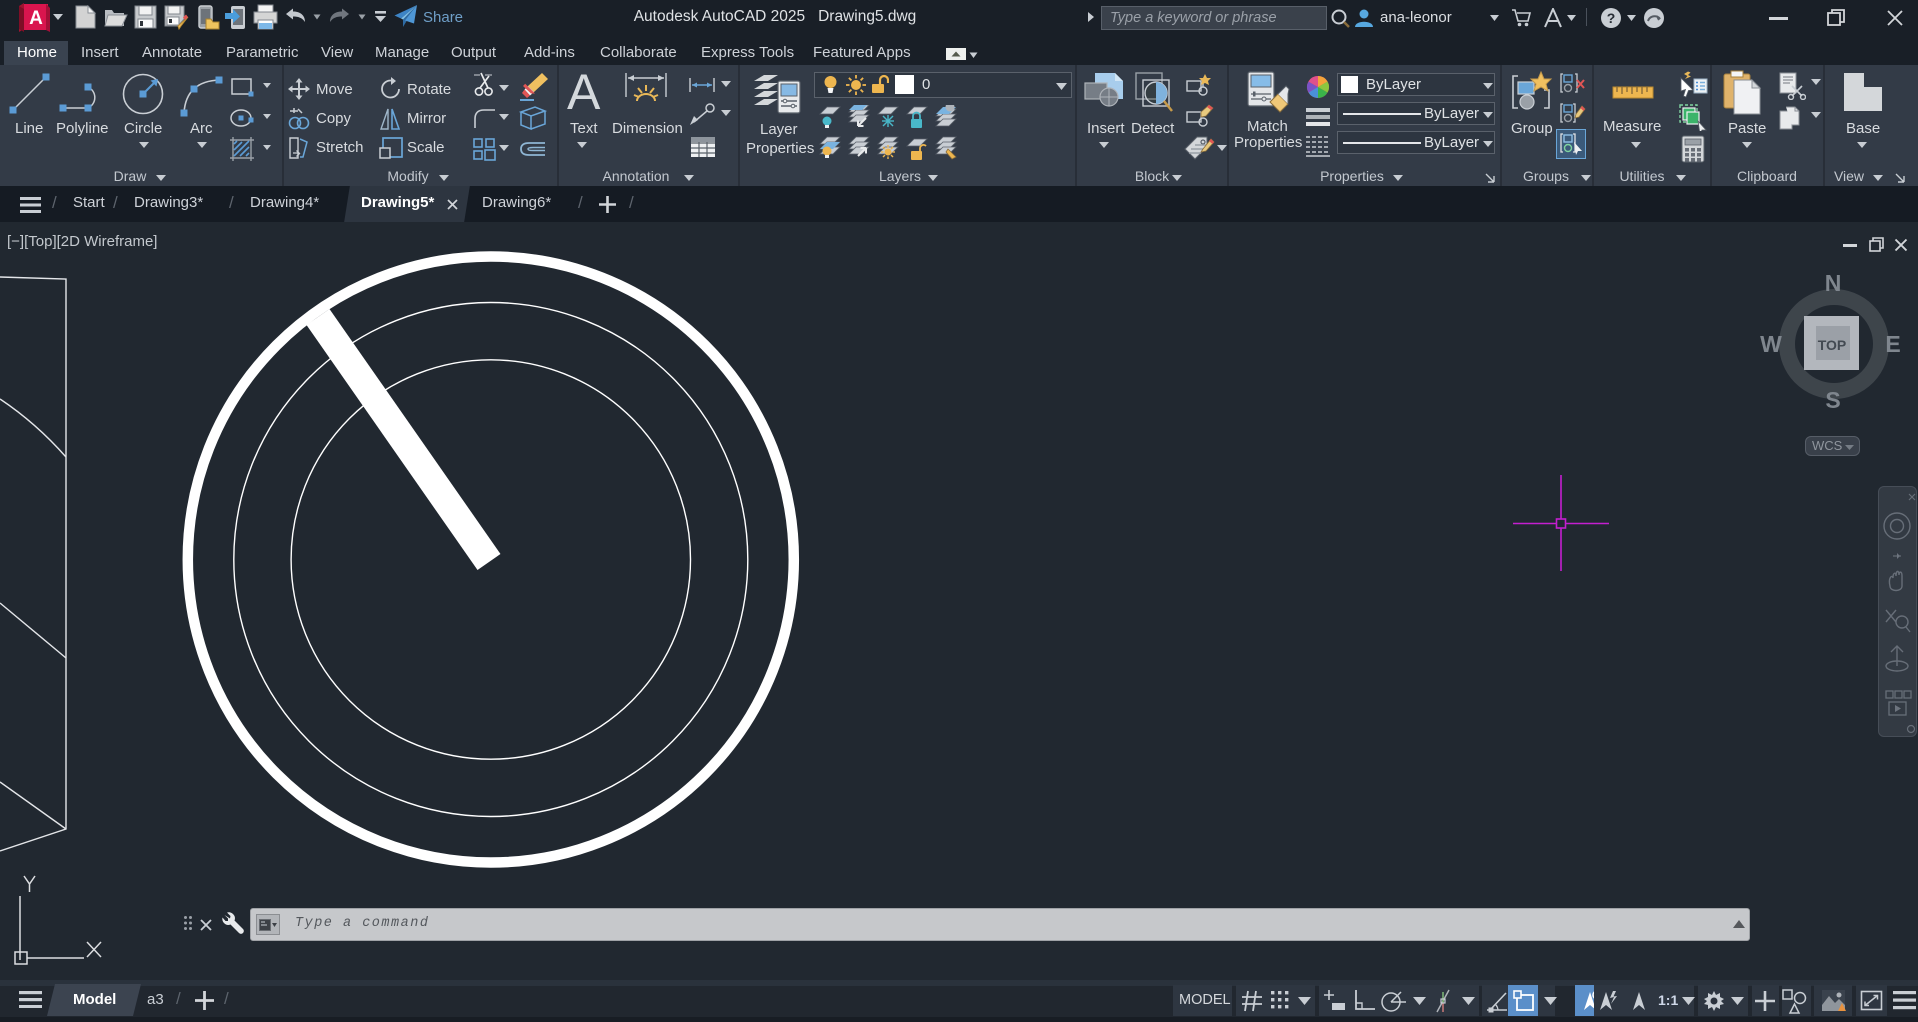  What do you see at coordinates (1771, 344) in the screenshot?
I see `svg-text: W` at bounding box center [1771, 344].